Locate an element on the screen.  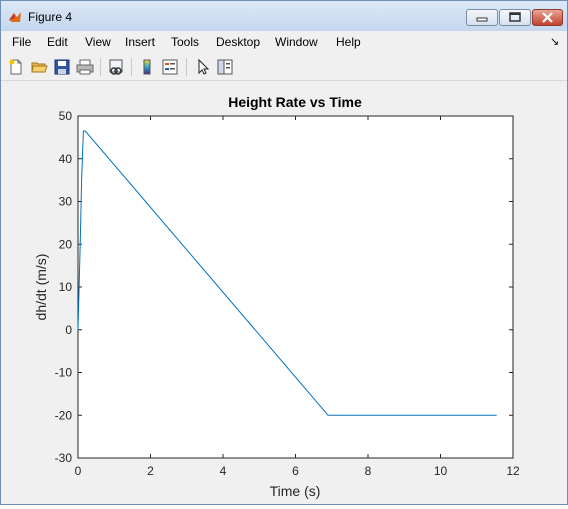
menu-file: File is located at coordinates (21, 42).